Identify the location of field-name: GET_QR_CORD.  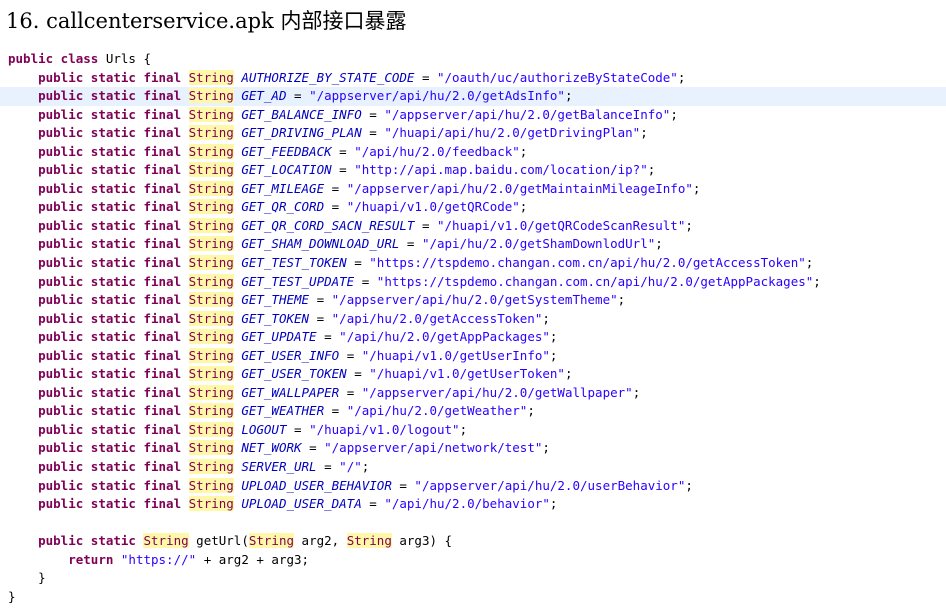
(283, 207).